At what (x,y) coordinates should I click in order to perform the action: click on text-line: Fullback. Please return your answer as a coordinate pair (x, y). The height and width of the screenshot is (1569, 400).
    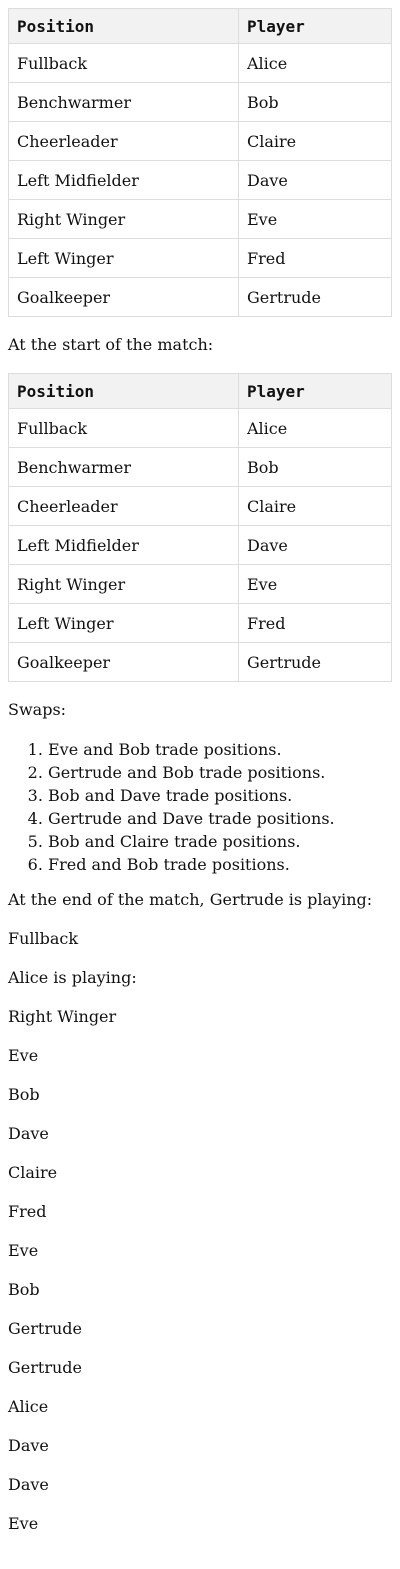
    Looking at the image, I should click on (43, 938).